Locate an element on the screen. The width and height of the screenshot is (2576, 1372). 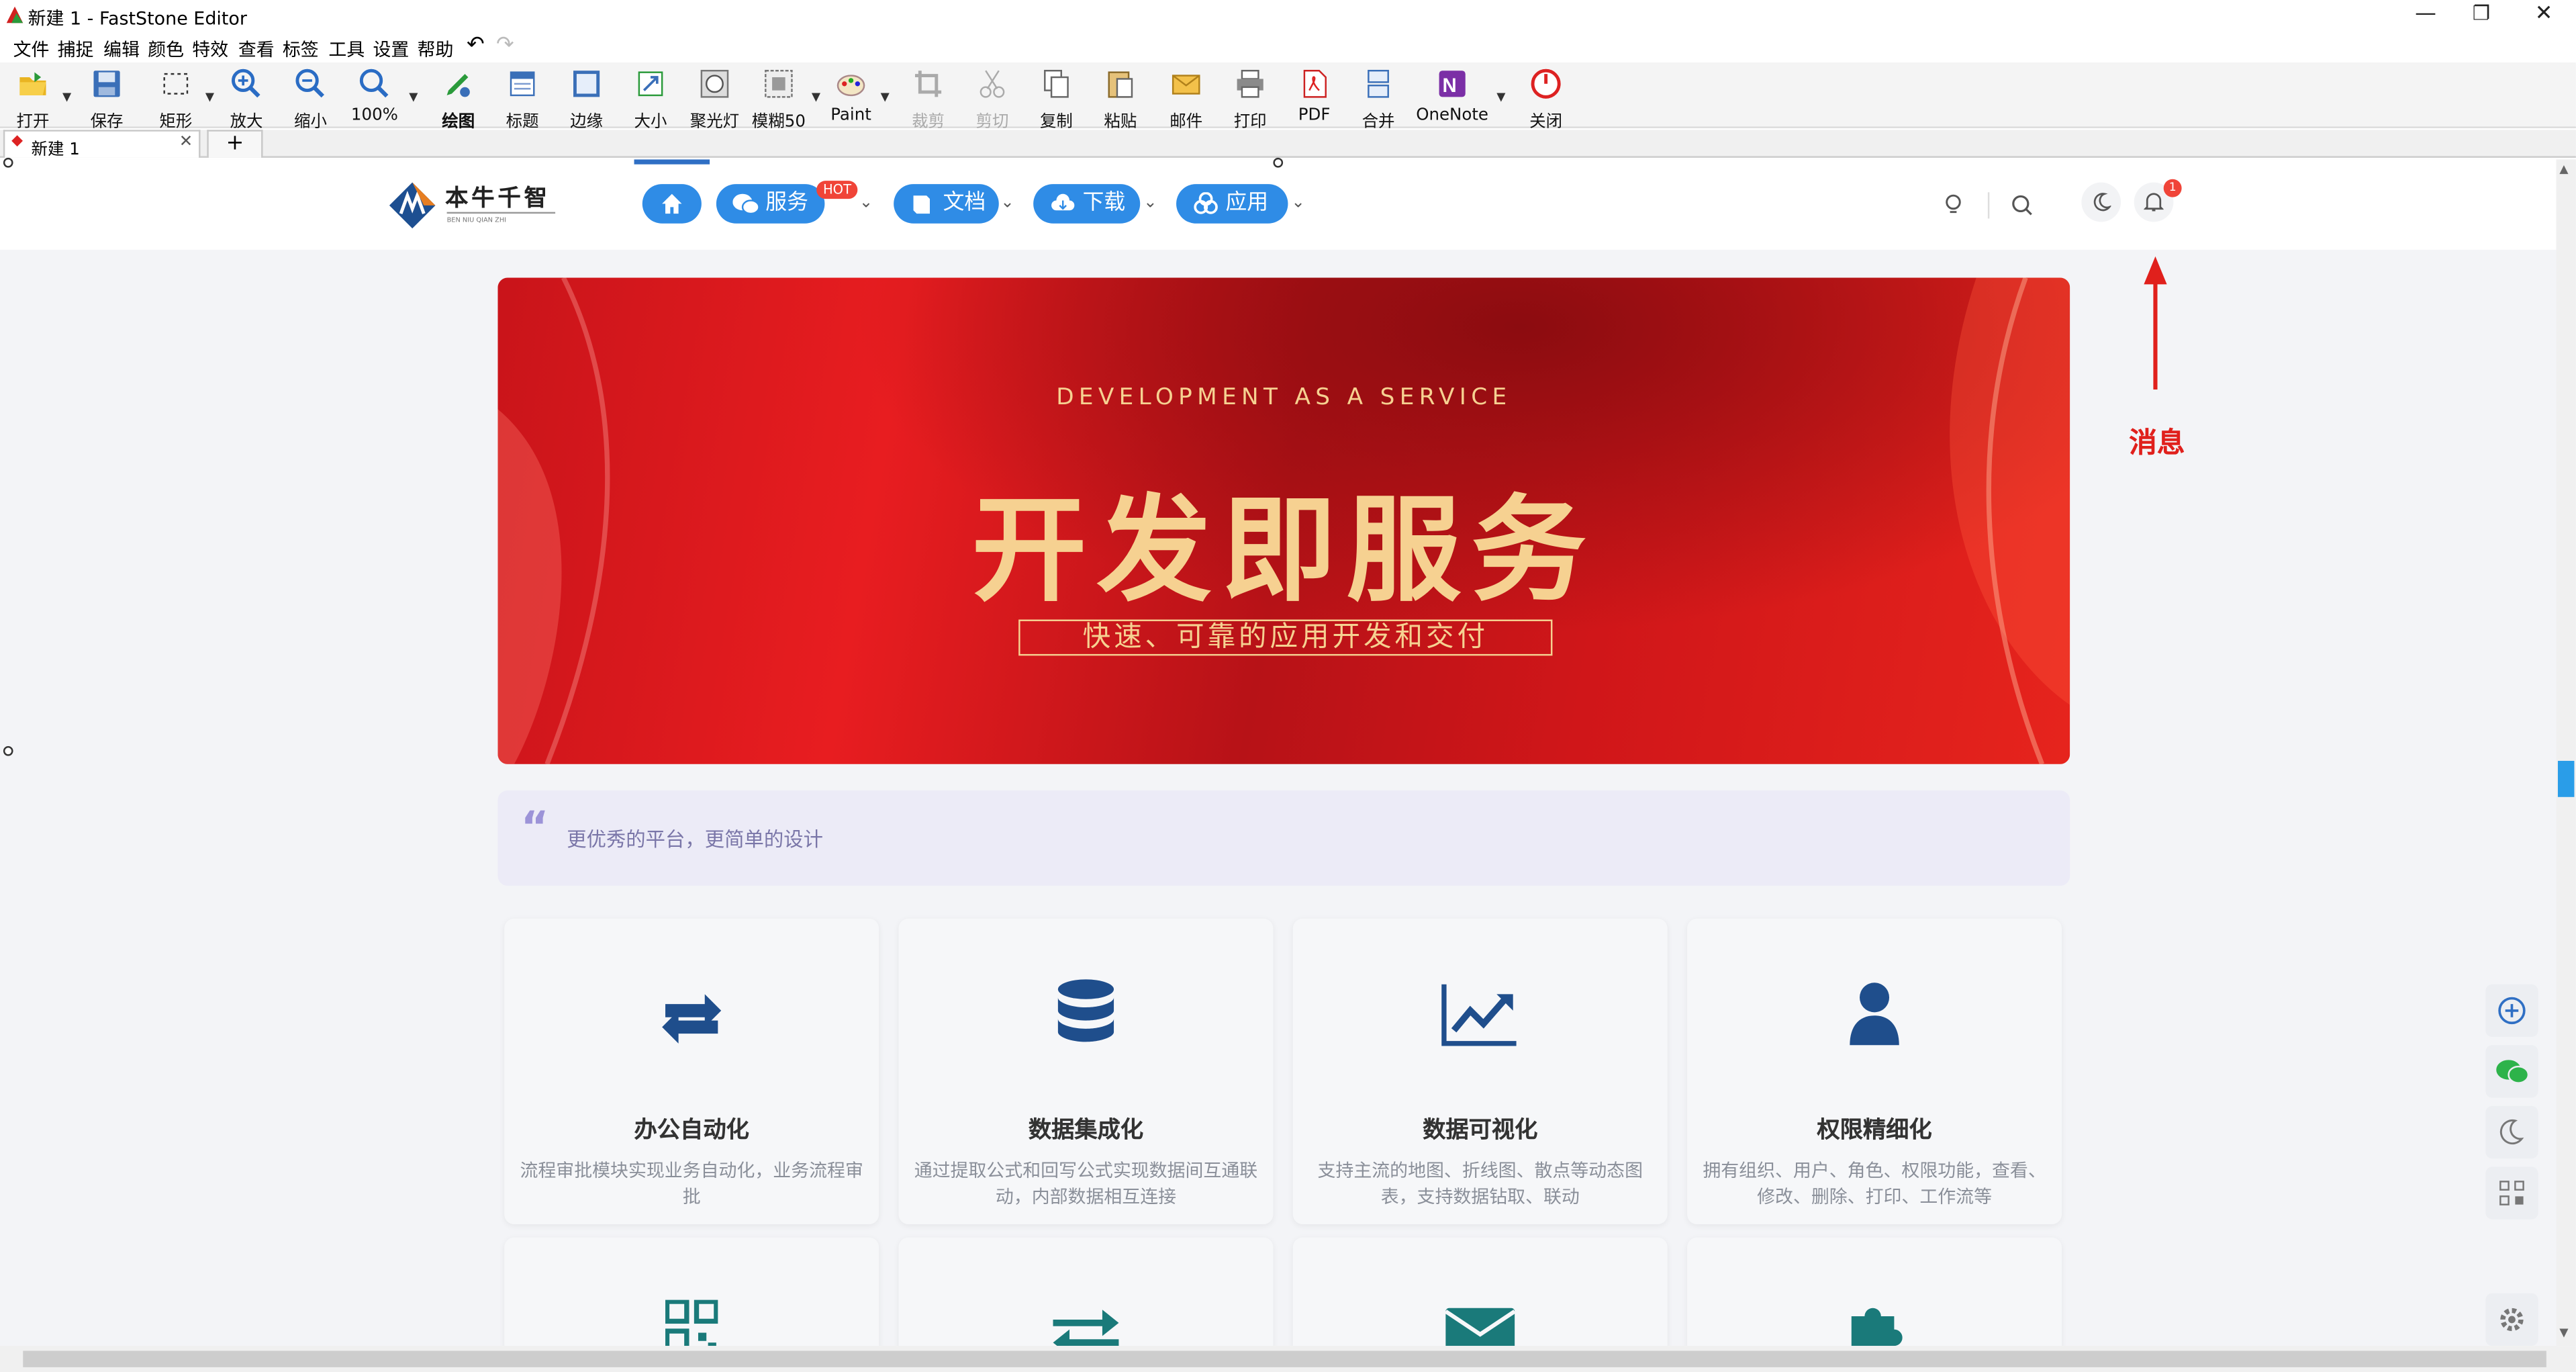
theme-toggle-button is located at coordinates (2101, 202).